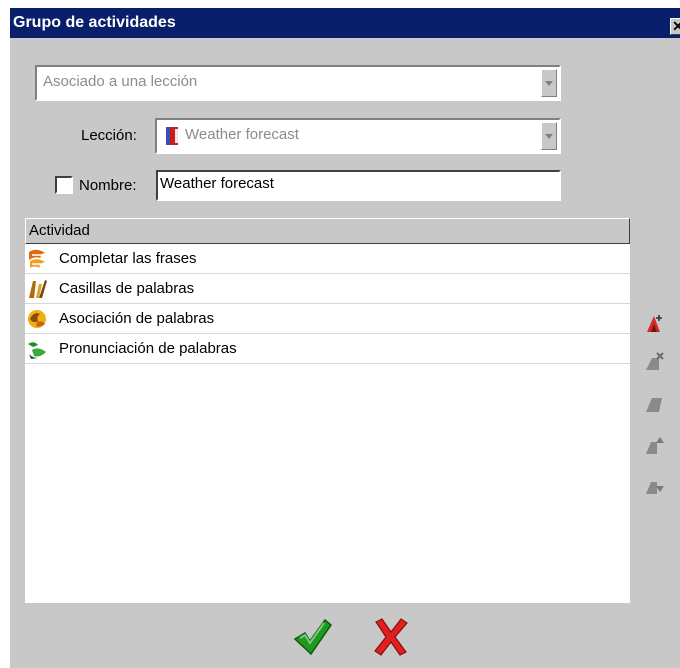 The height and width of the screenshot is (668, 680). What do you see at coordinates (345, 23) in the screenshot?
I see `title-bar: Grupo de actividades ✕` at bounding box center [345, 23].